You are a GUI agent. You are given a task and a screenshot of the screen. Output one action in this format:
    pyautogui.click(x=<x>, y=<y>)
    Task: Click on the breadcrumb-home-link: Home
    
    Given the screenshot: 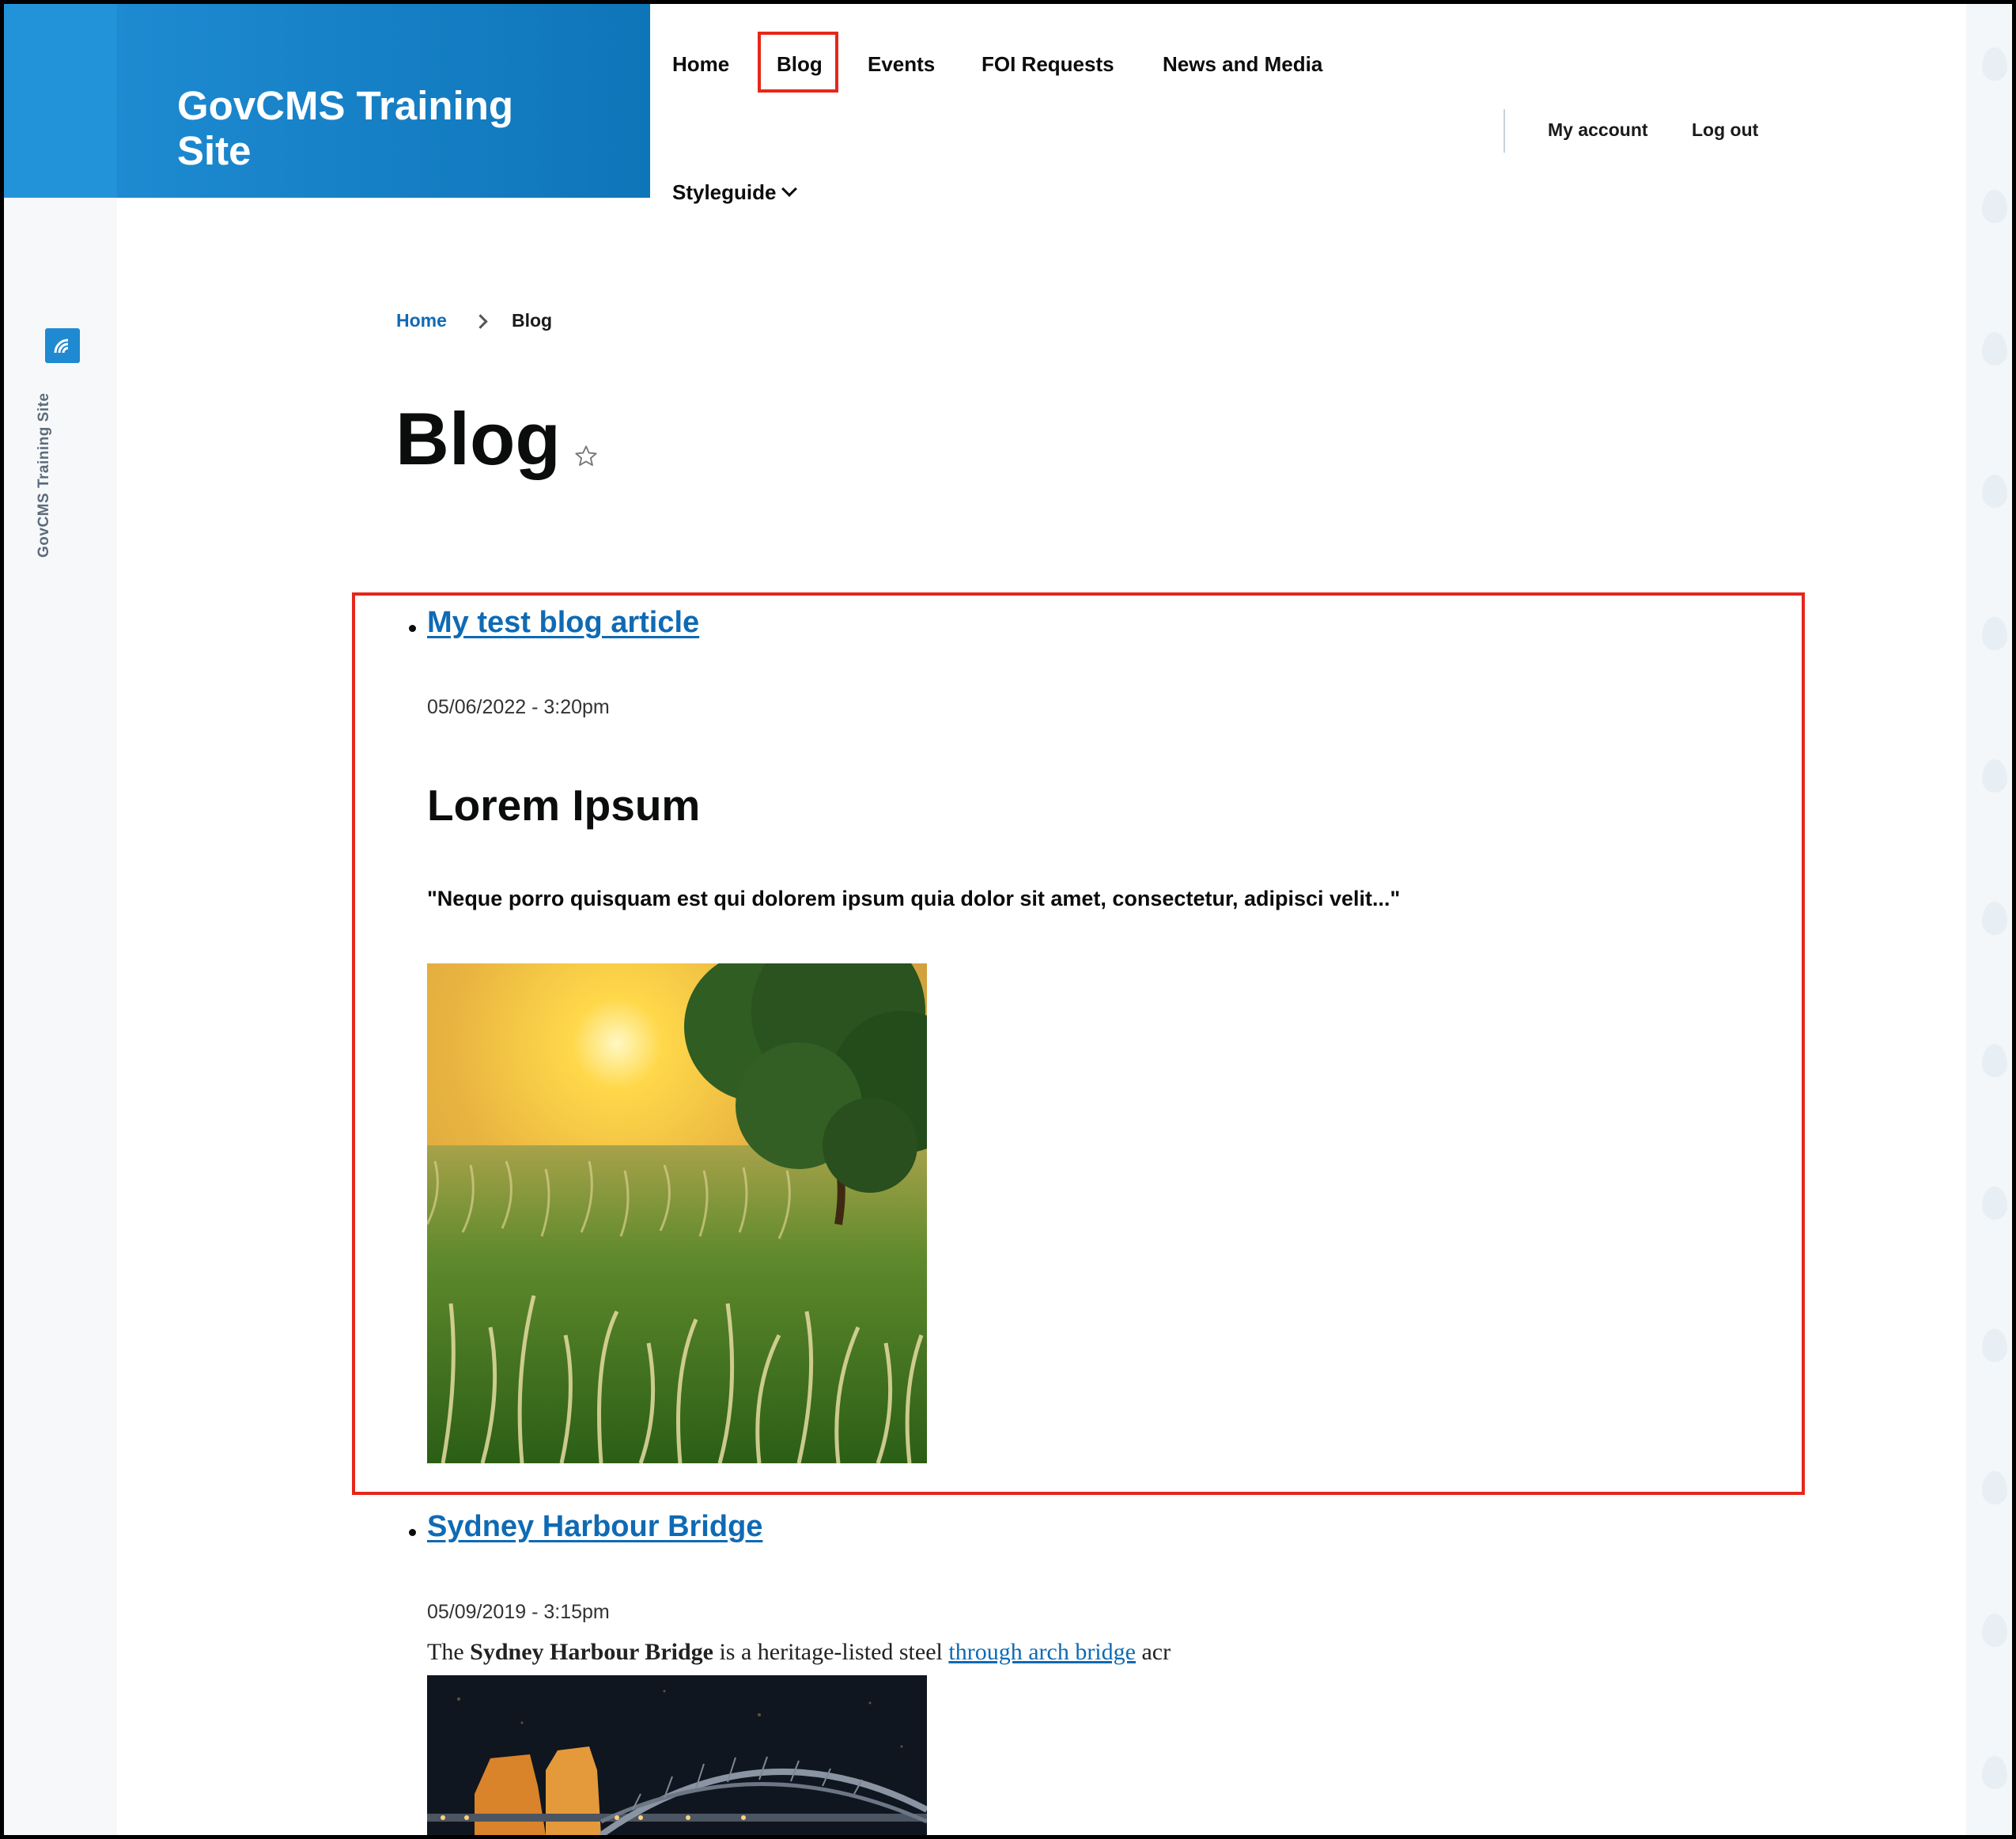 What is the action you would take?
    pyautogui.click(x=421, y=320)
    